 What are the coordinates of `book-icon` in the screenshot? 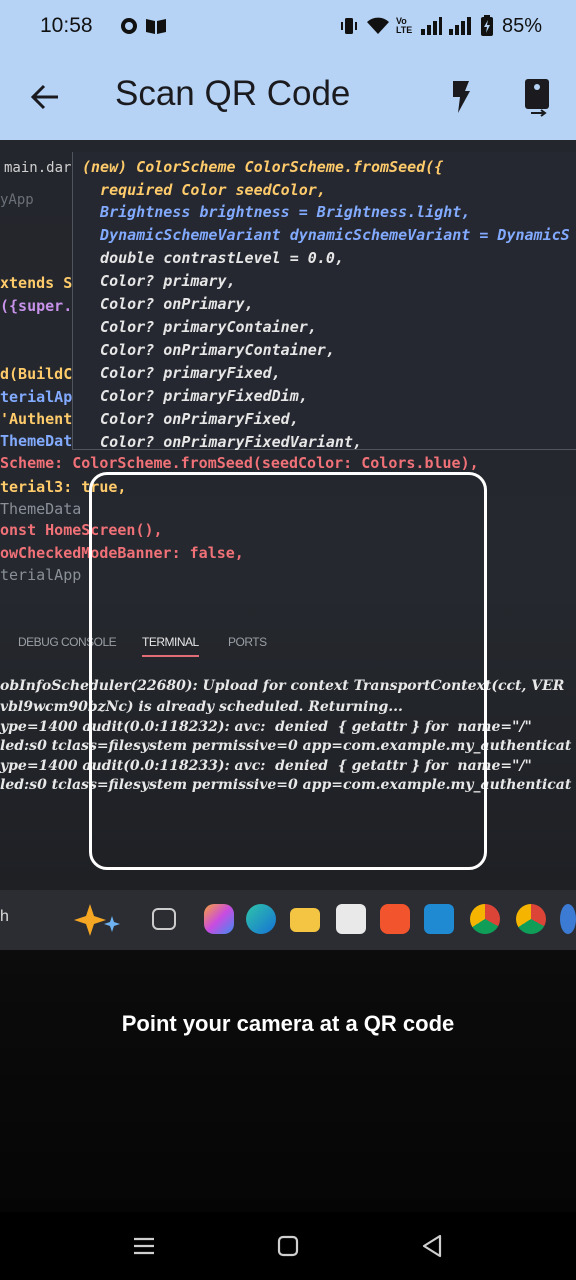 It's located at (155, 26).